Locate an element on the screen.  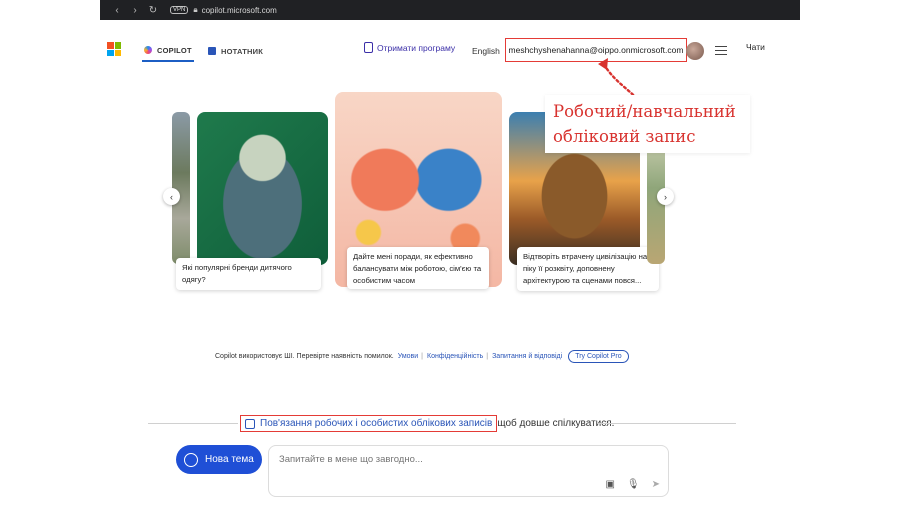
card-caption-clothing: Які популярні бренди дитячого одягу? is located at coordinates (248, 274).